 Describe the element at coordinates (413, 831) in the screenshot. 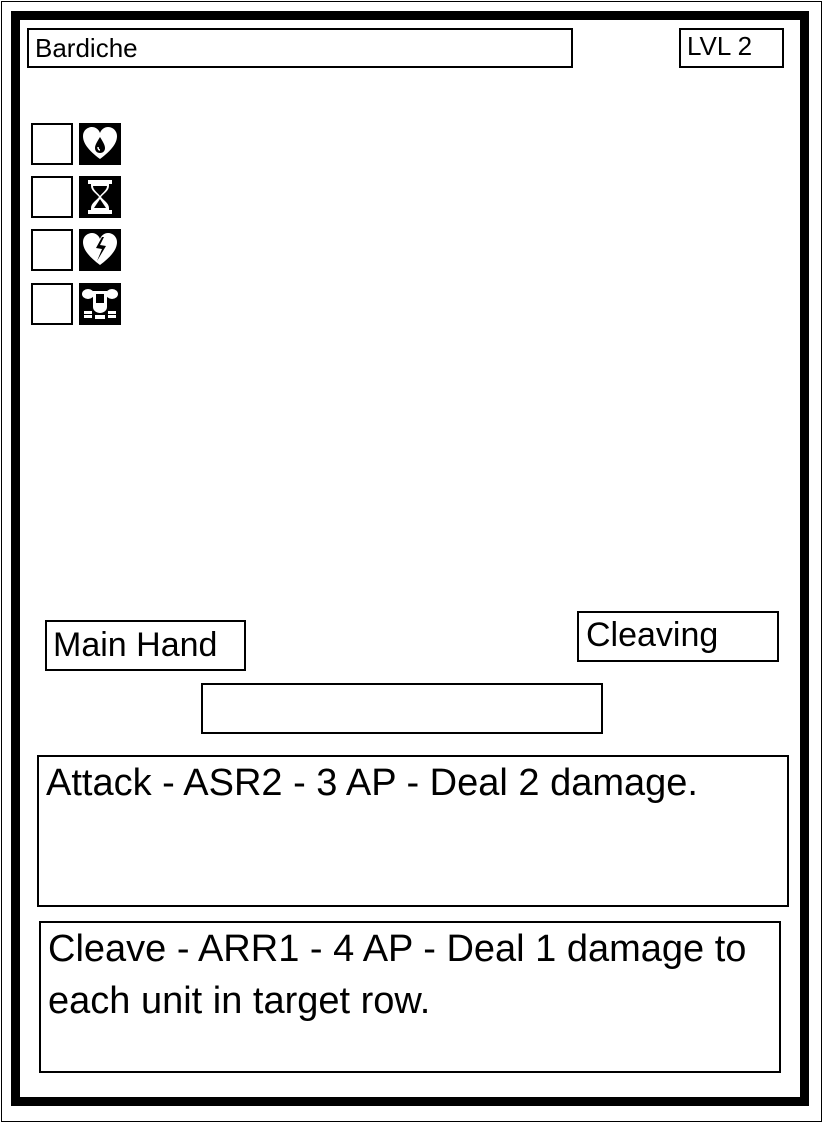

I see `ability-attack-box: Attack - ASR2 - 3 AP - Deal 2 damage.` at that location.